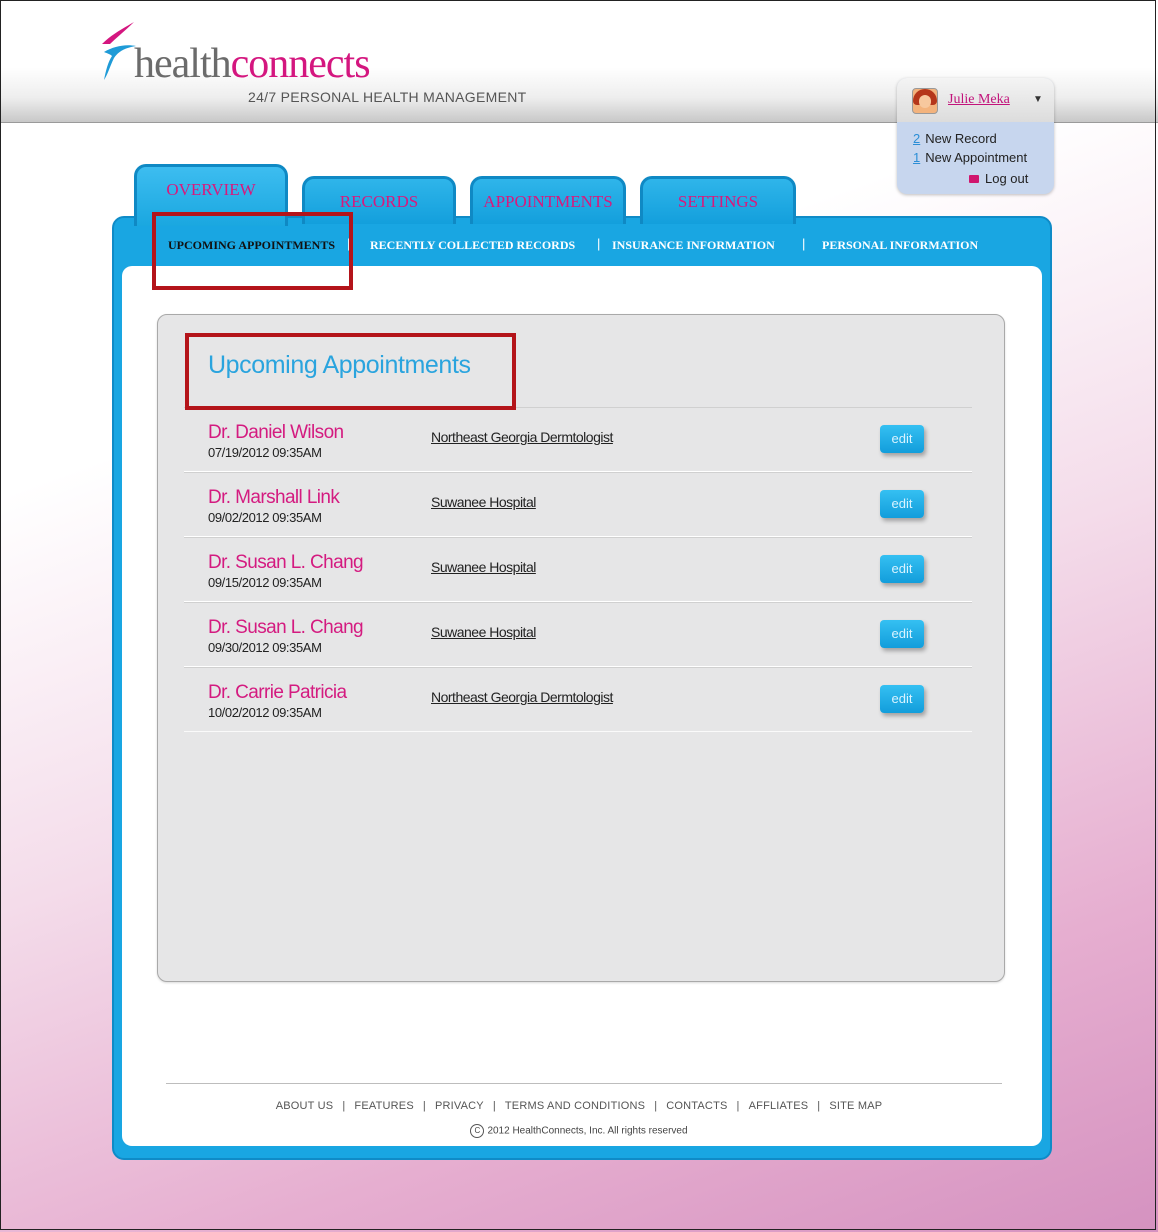  Describe the element at coordinates (974, 179) in the screenshot. I see `lock-icon` at that location.